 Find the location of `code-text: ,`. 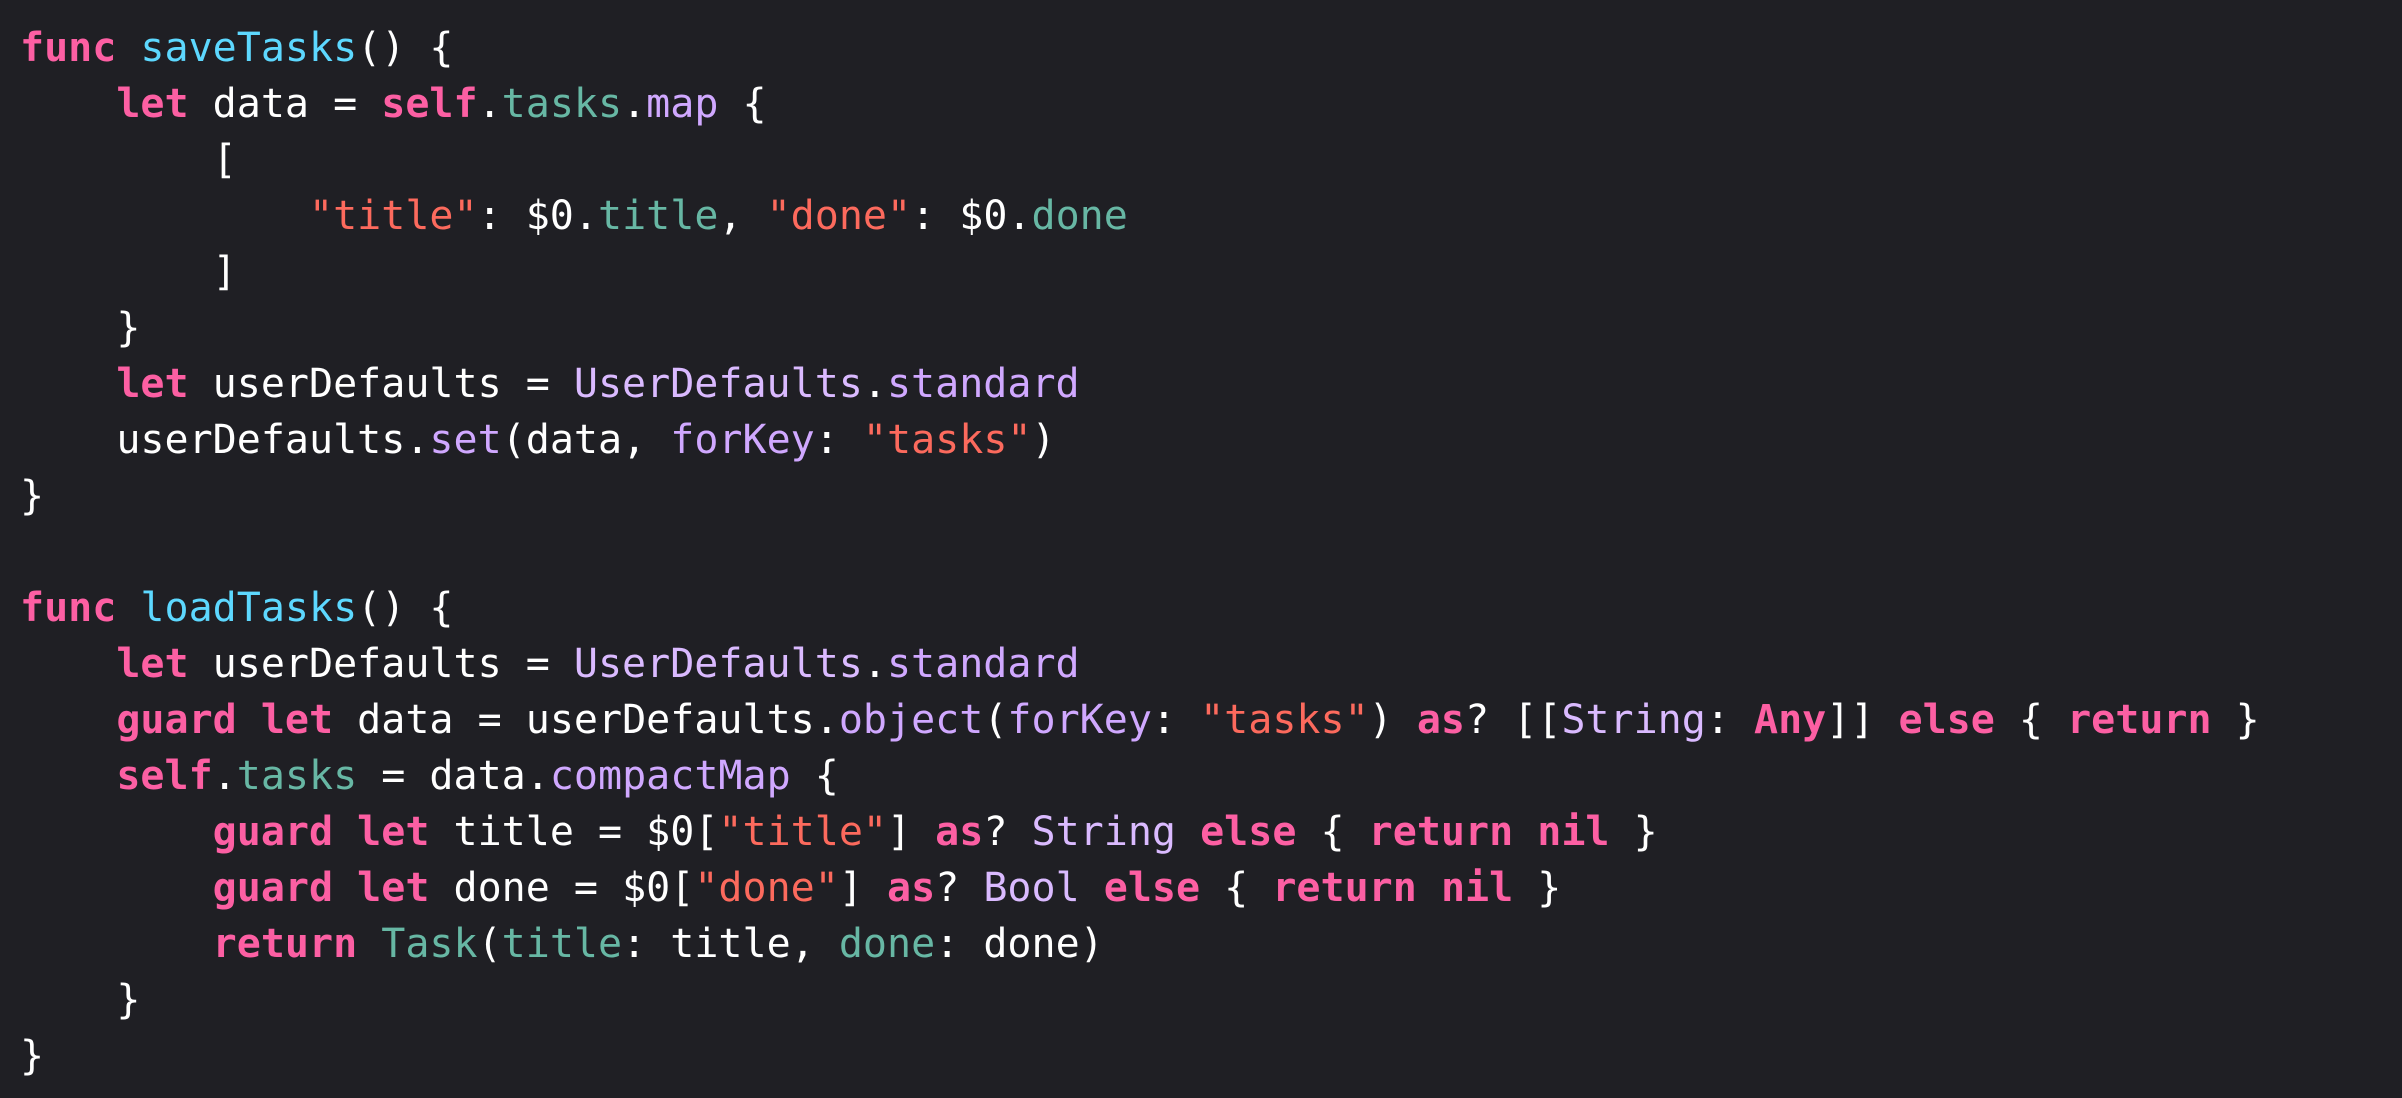

code-text: , is located at coordinates (742, 216).